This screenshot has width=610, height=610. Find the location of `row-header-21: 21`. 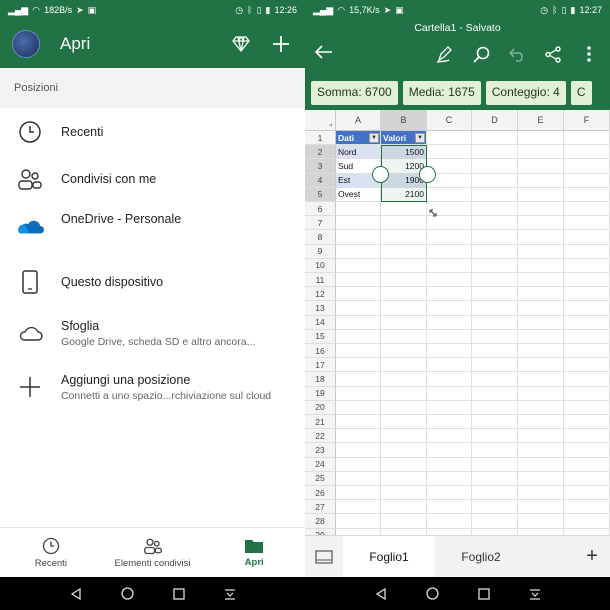

row-header-21: 21 is located at coordinates (320, 422).